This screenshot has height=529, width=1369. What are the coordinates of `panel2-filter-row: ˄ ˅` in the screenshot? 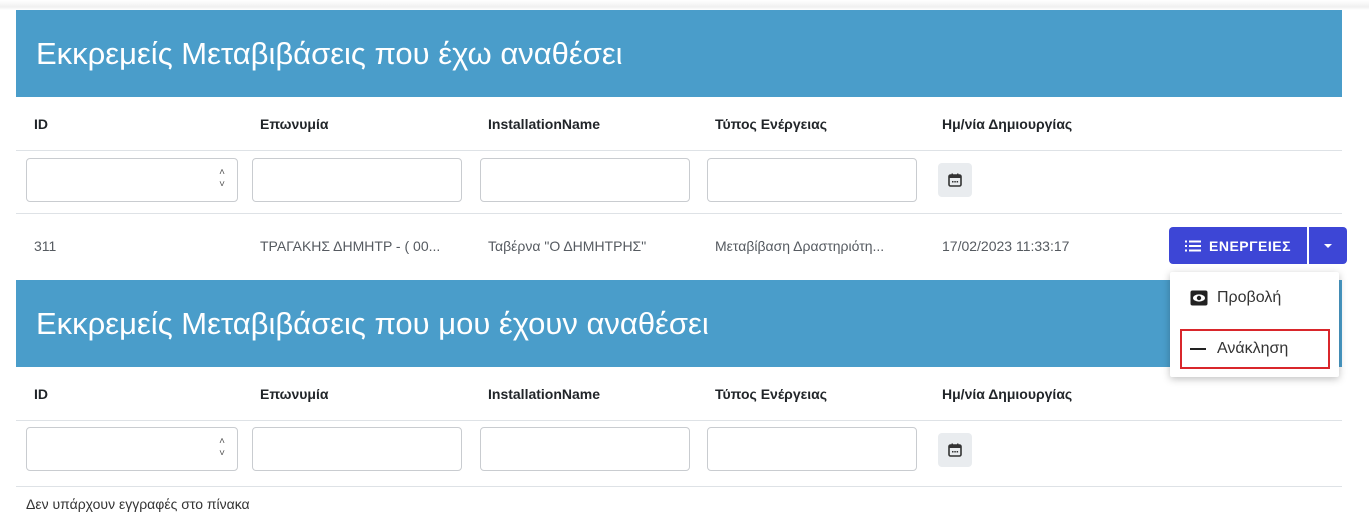 It's located at (679, 454).